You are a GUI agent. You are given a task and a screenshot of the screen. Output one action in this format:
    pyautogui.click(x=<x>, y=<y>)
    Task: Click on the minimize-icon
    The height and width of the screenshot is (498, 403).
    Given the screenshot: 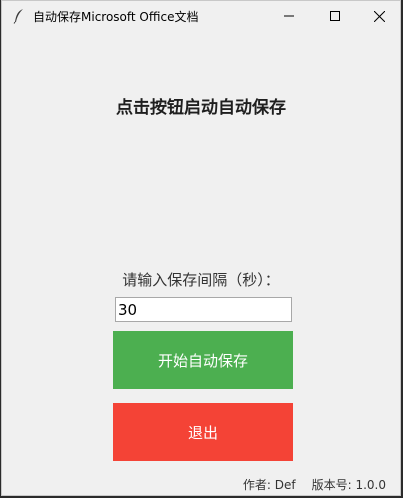 What is the action you would take?
    pyautogui.click(x=289, y=16)
    